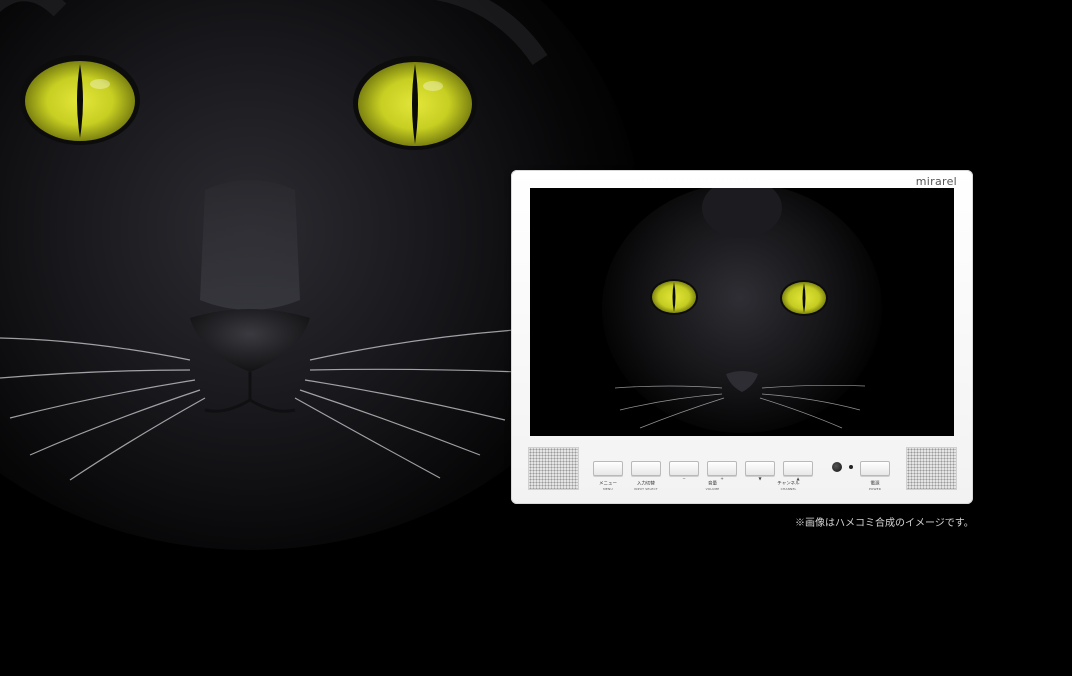 This screenshot has width=1072, height=676. What do you see at coordinates (875, 468) in the screenshot?
I see `power-button` at bounding box center [875, 468].